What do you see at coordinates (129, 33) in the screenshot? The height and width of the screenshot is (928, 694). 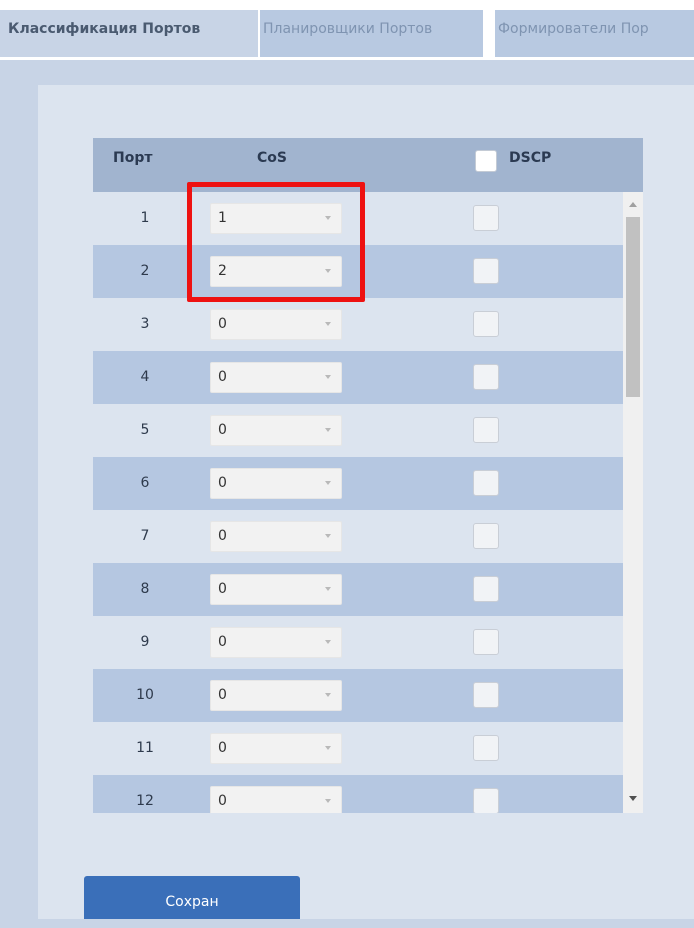 I see `tab-port-classification: Классификация Портов` at bounding box center [129, 33].